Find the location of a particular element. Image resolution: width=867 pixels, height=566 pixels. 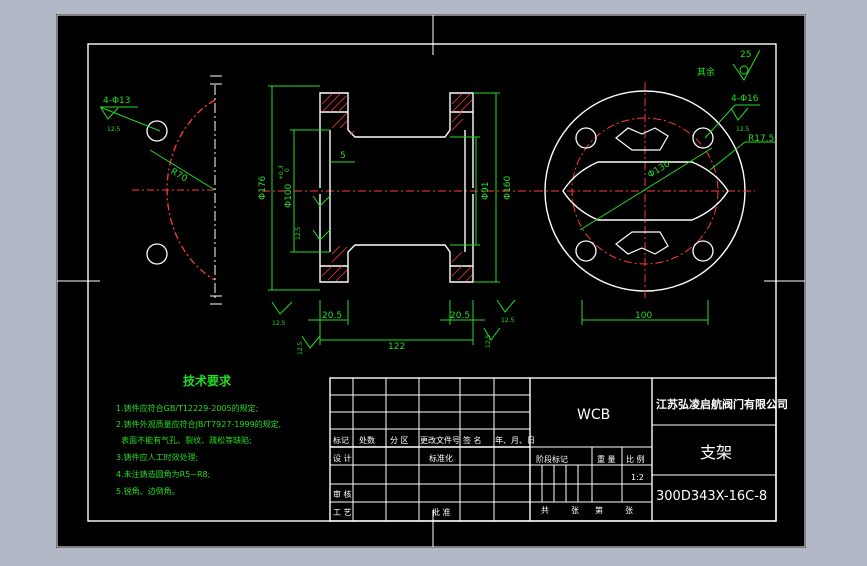

tech-item-1: 1.铸件应符合GB/T12229-2005的规定; is located at coordinates (187, 408).